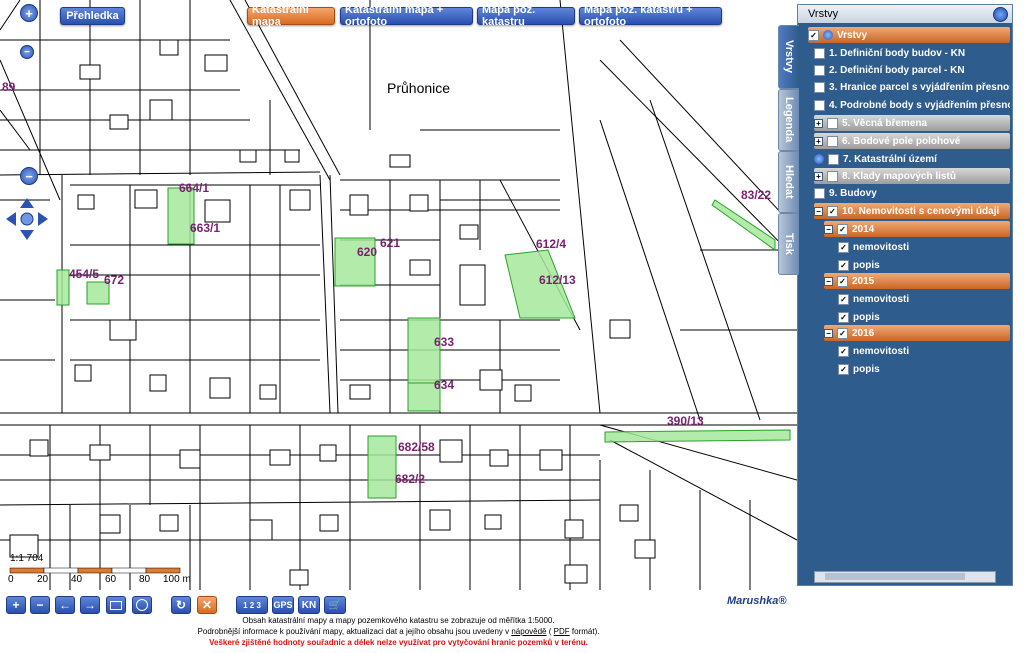 This screenshot has width=1024, height=653. I want to click on panel-horizontal-scrollbar, so click(905, 577).